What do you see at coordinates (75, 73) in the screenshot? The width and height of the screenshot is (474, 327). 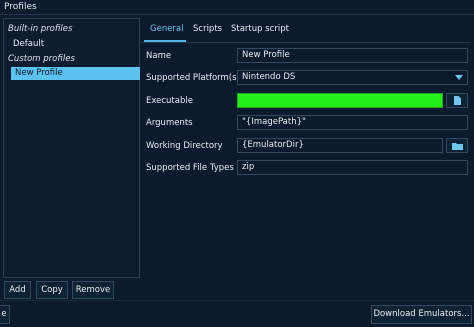 I see `profile-item-new-profile: New Profile` at bounding box center [75, 73].